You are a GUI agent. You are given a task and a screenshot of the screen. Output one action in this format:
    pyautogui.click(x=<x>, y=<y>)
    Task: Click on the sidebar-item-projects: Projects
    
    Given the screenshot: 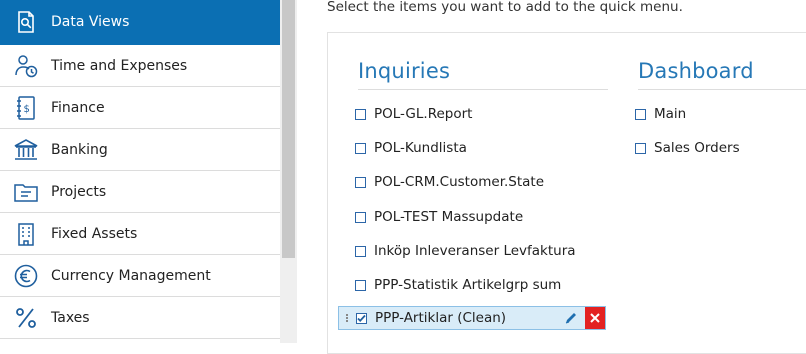 What is the action you would take?
    pyautogui.click(x=140, y=192)
    